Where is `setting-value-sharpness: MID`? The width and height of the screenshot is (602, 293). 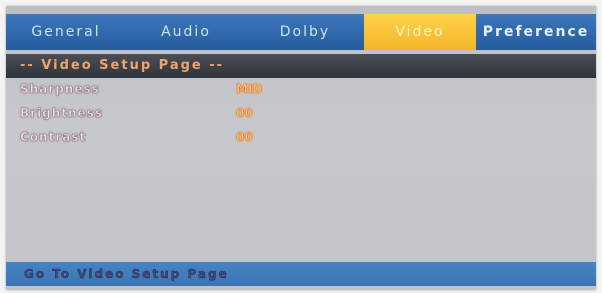 setting-value-sharpness: MID is located at coordinates (249, 89).